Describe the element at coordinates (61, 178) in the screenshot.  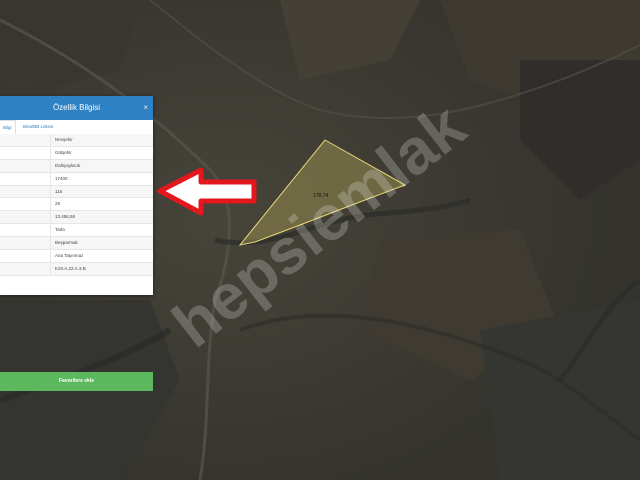
I see `attribute-value: 17400` at that location.